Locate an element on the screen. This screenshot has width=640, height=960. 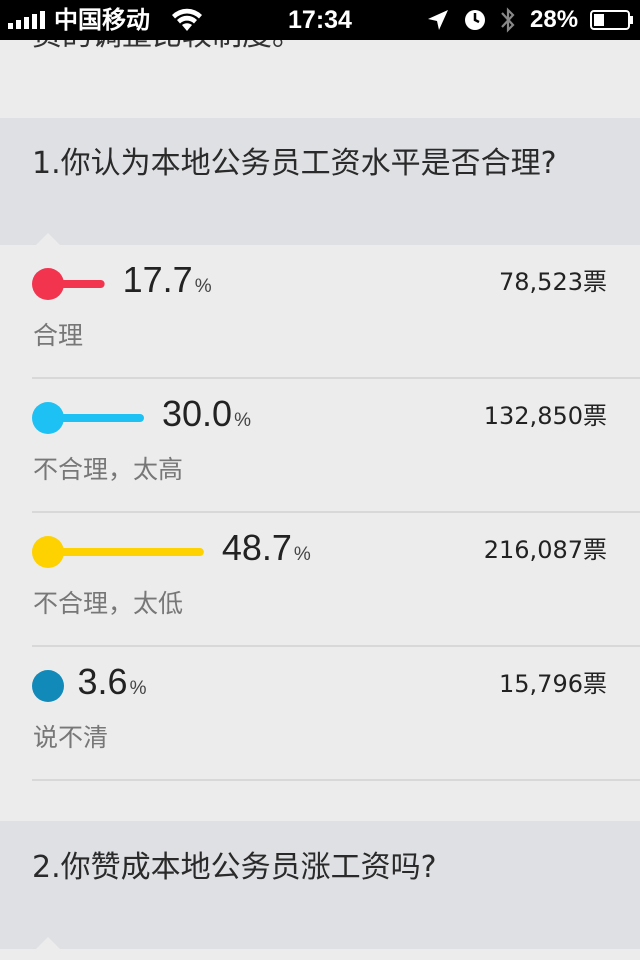
bluetooth-icon is located at coordinates (508, 20).